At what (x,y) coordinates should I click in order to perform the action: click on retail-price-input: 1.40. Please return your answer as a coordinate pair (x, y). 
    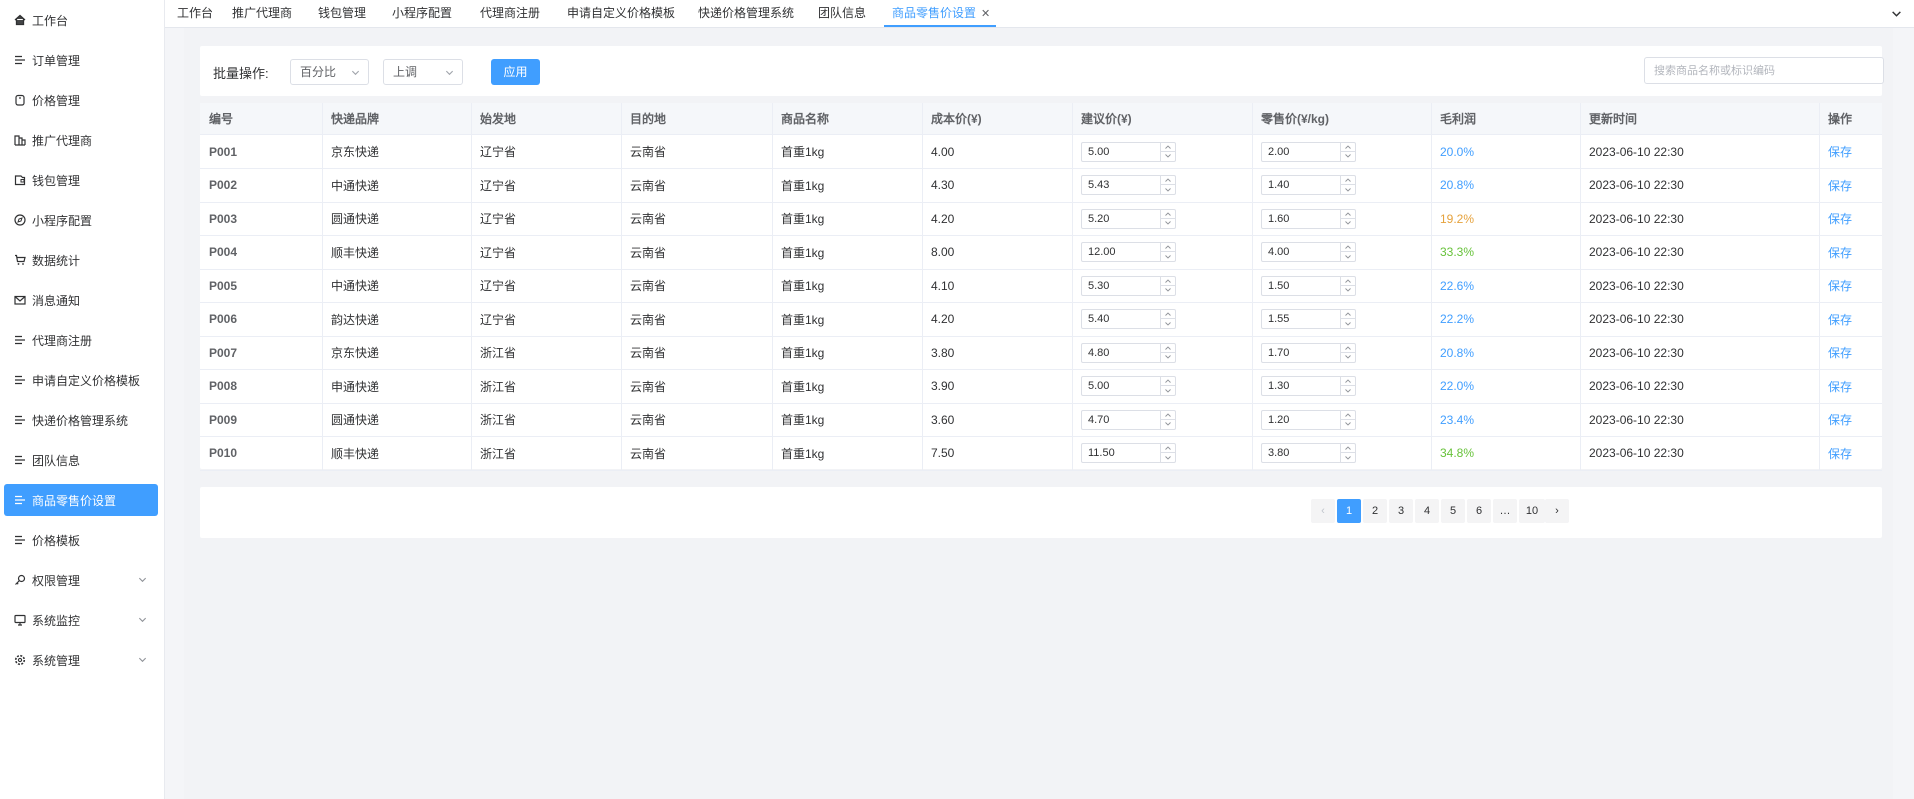
    Looking at the image, I should click on (1308, 185).